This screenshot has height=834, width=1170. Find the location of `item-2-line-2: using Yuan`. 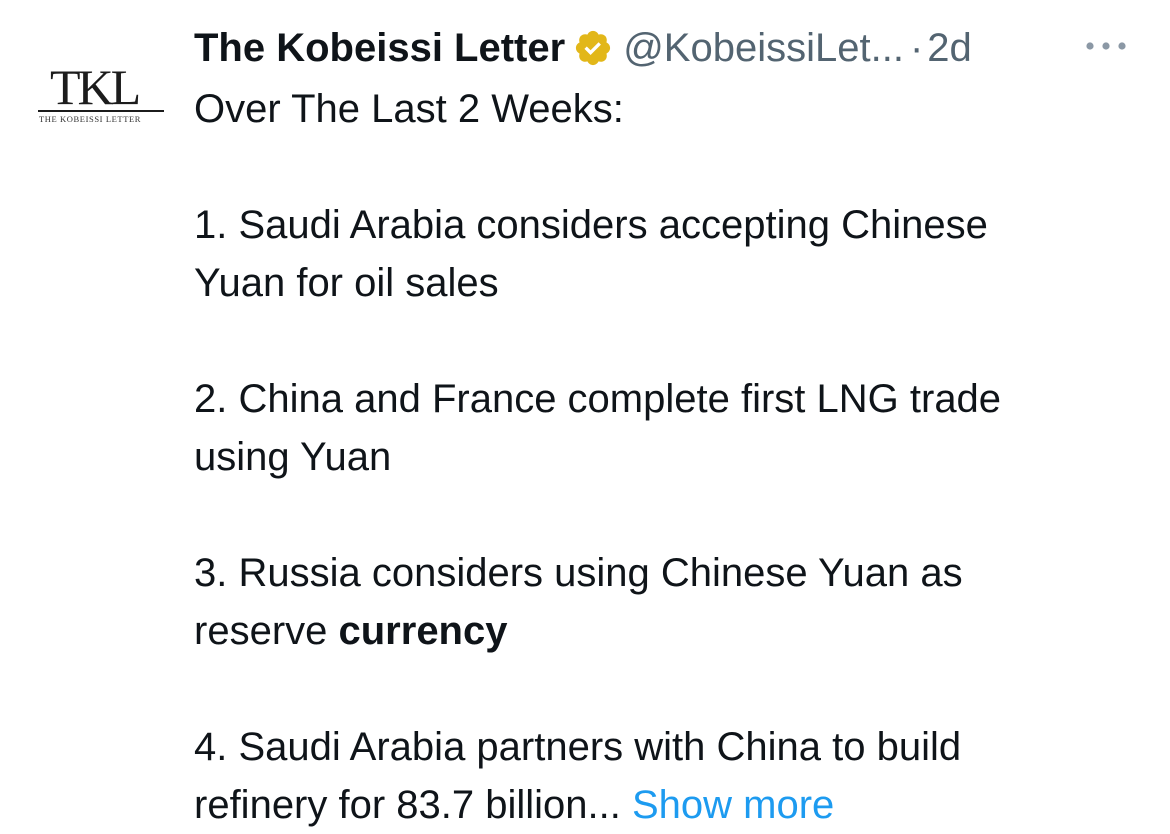

item-2-line-2: using Yuan is located at coordinates (293, 457).